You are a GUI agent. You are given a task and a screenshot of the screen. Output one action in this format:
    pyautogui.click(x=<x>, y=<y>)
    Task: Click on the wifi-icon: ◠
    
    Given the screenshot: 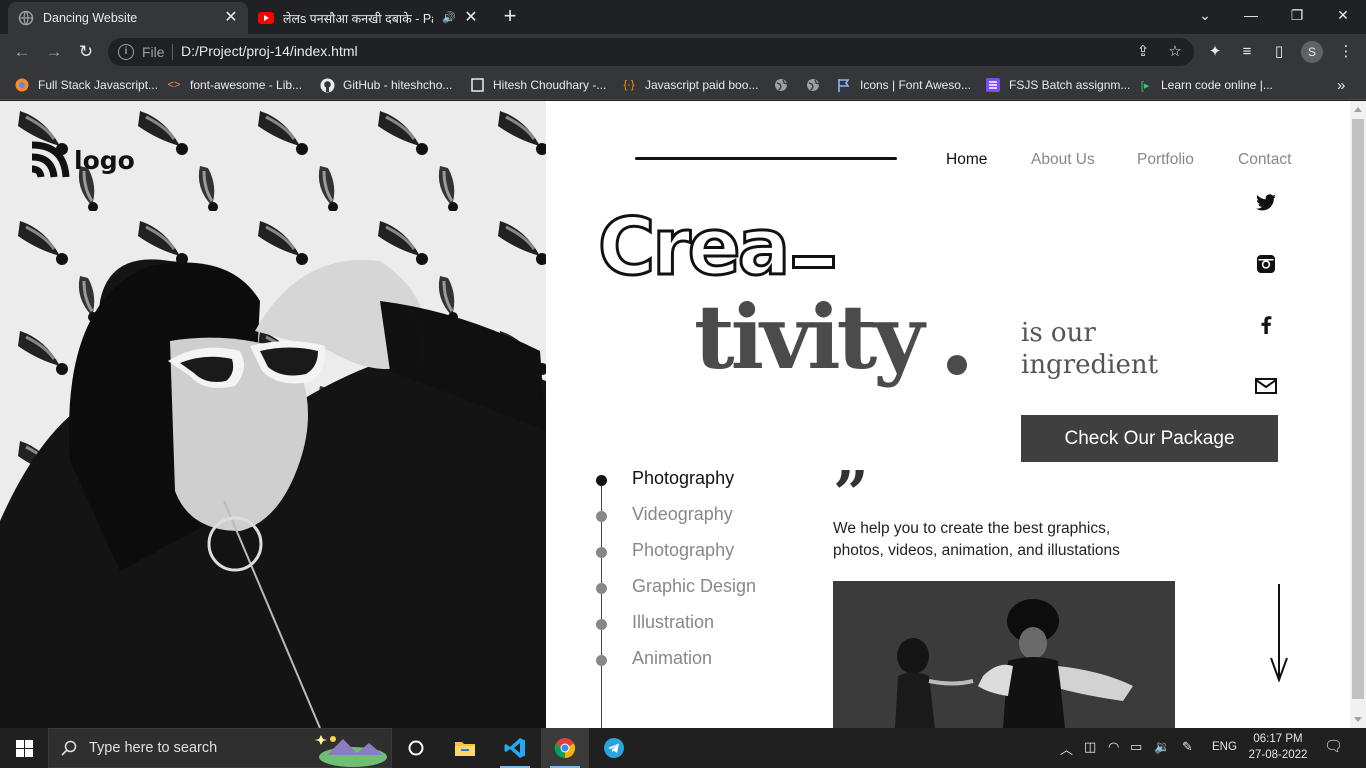 What is the action you would take?
    pyautogui.click(x=1113, y=747)
    